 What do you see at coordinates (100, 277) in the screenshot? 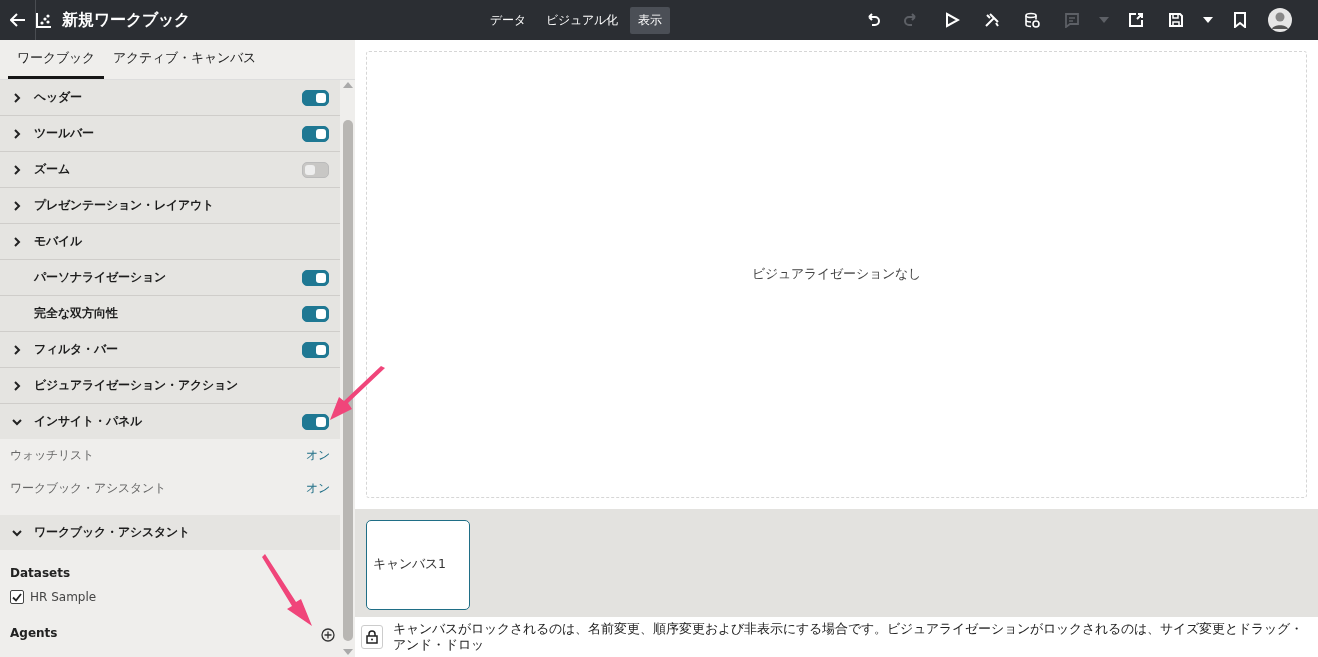
I see `section-label: パーソナライゼーション` at bounding box center [100, 277].